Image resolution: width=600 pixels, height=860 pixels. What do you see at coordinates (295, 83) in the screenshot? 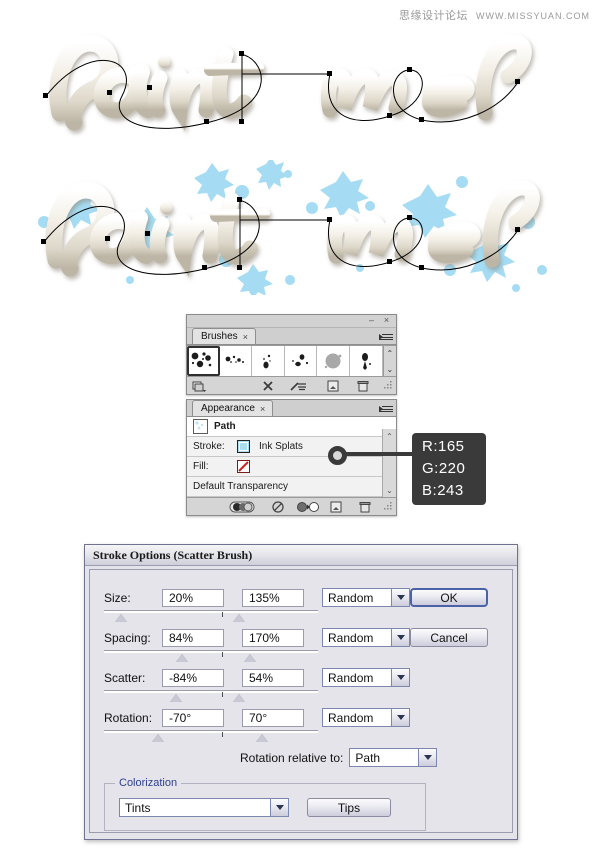
I see `artwork-paint-me-line1` at bounding box center [295, 83].